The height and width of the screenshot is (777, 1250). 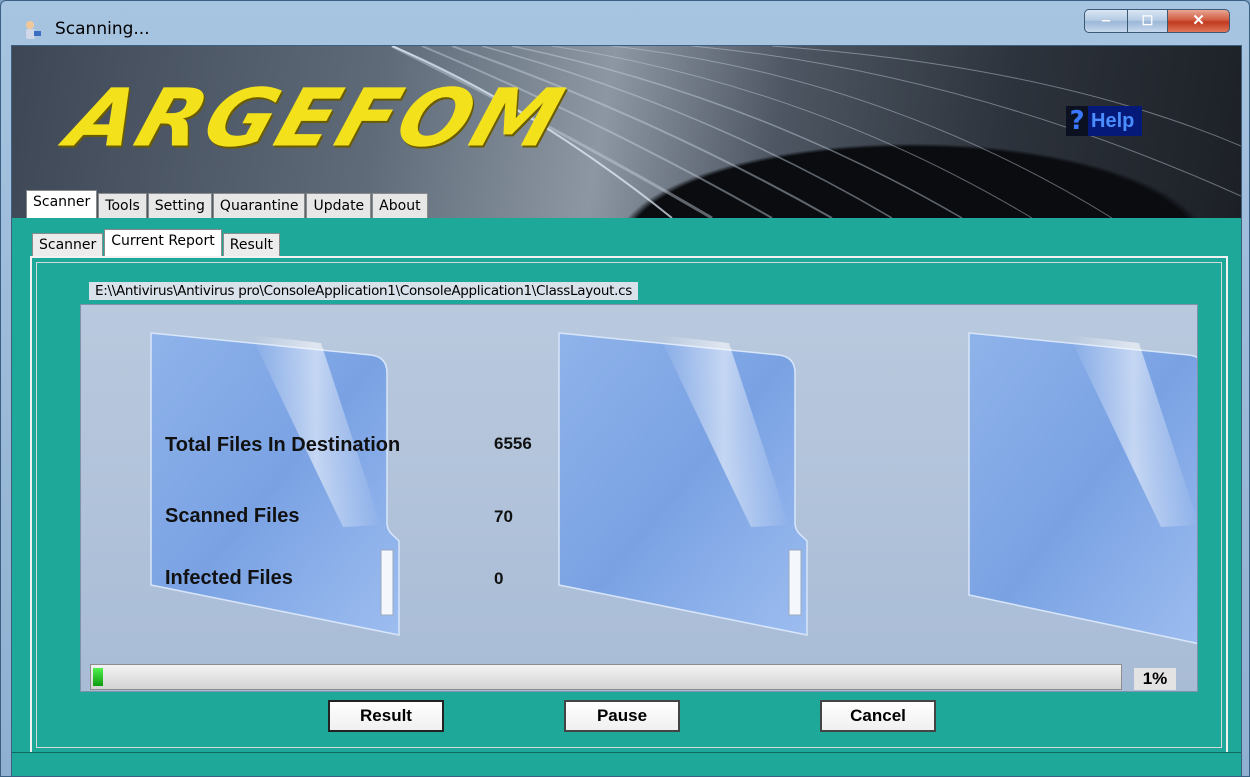 What do you see at coordinates (316, 118) in the screenshot?
I see `app-logo: ARGEFOM` at bounding box center [316, 118].